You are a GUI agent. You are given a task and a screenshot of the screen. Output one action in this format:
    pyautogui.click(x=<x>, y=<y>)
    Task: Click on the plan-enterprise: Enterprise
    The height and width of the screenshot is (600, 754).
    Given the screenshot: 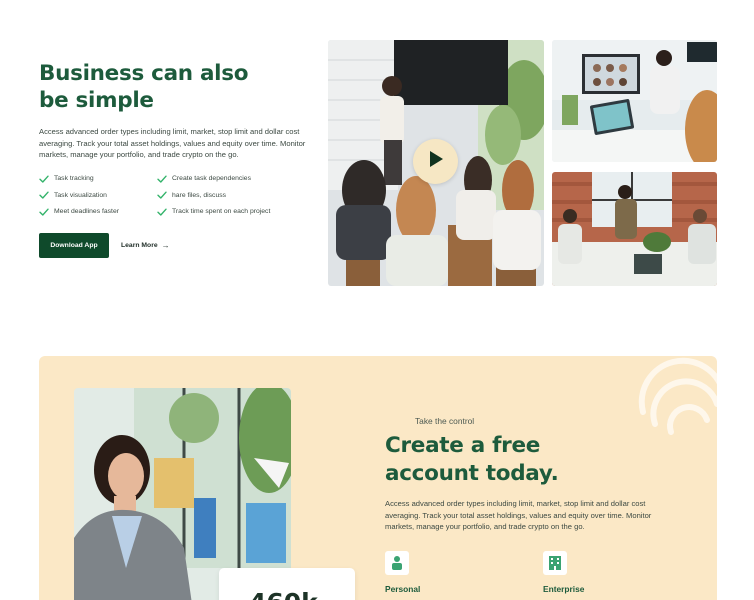 What is the action you would take?
    pyautogui.click(x=593, y=575)
    